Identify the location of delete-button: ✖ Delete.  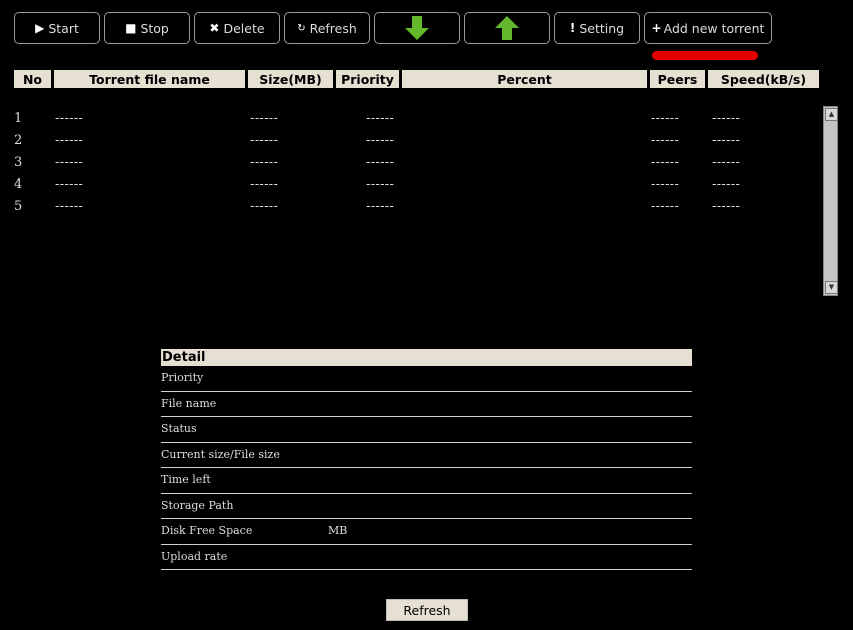
(237, 28).